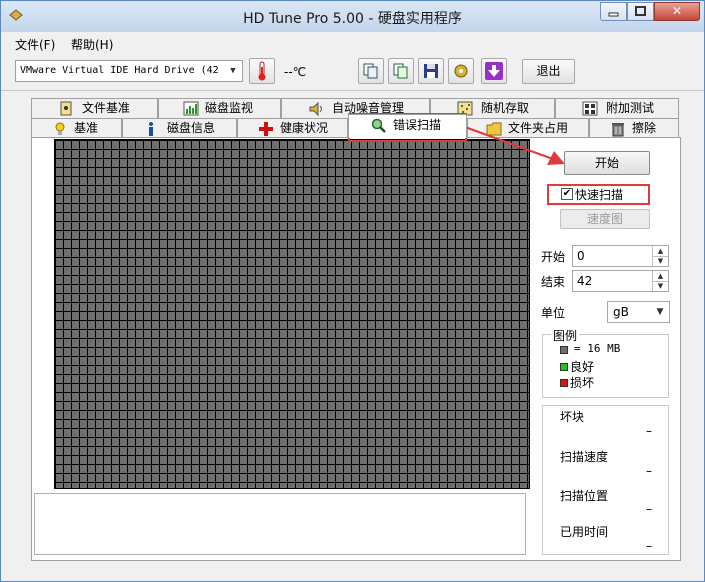  I want to click on save-button, so click(431, 71).